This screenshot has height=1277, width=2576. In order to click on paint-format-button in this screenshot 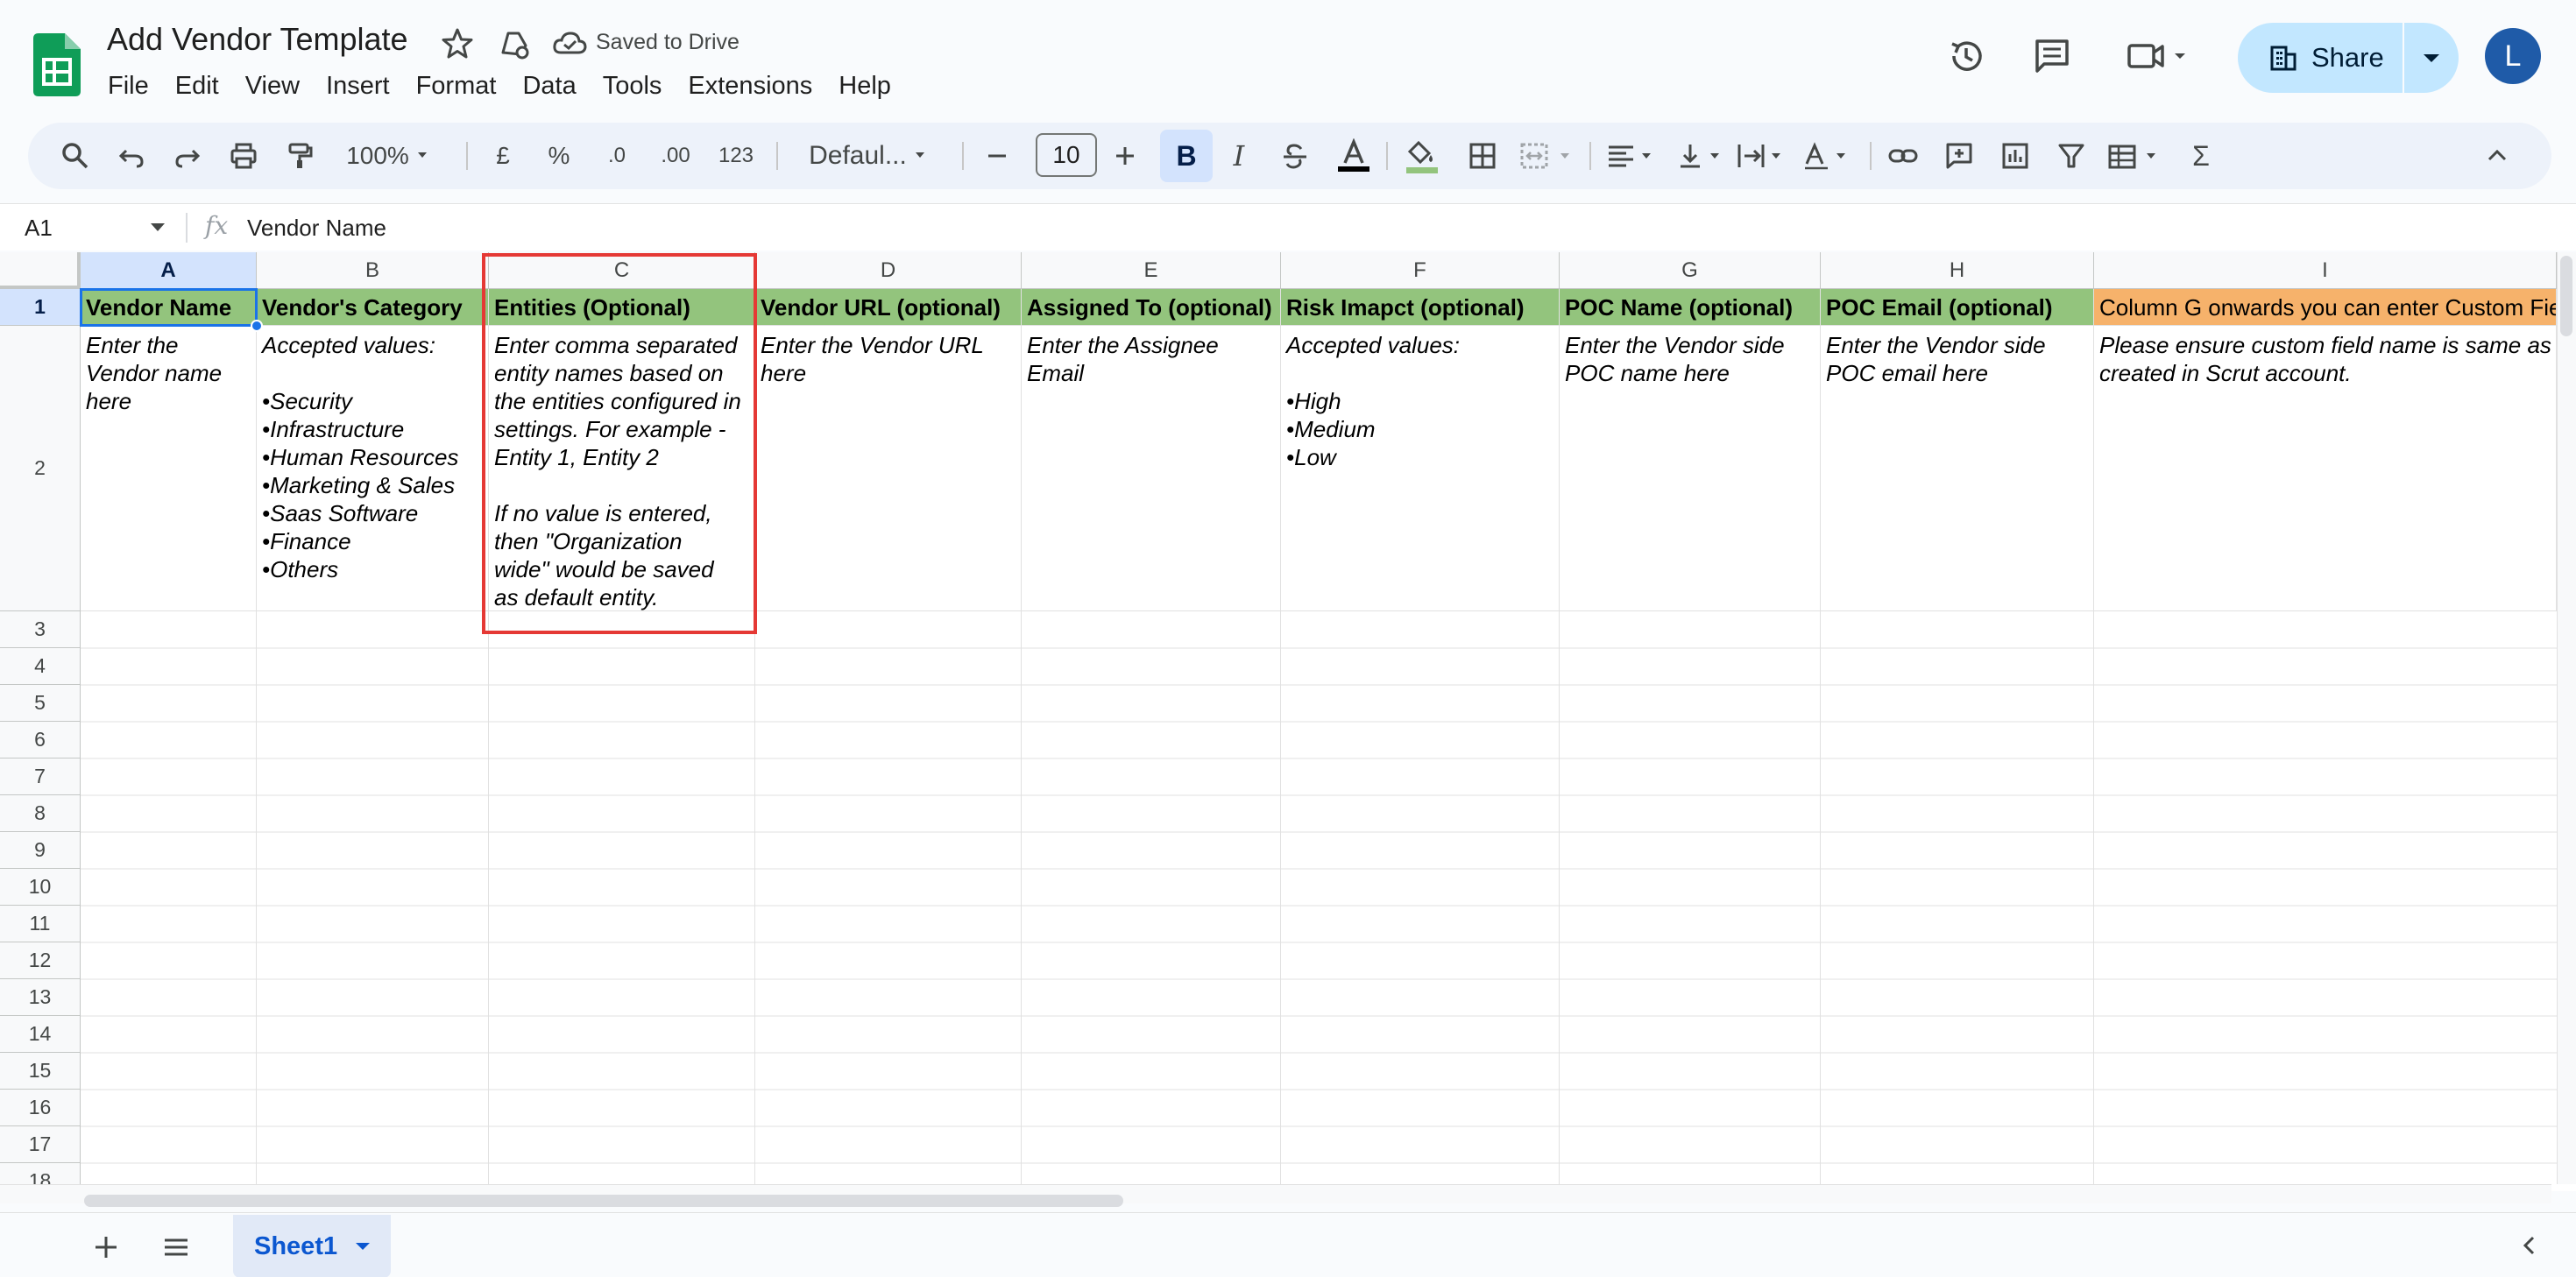, I will do `click(299, 155)`.